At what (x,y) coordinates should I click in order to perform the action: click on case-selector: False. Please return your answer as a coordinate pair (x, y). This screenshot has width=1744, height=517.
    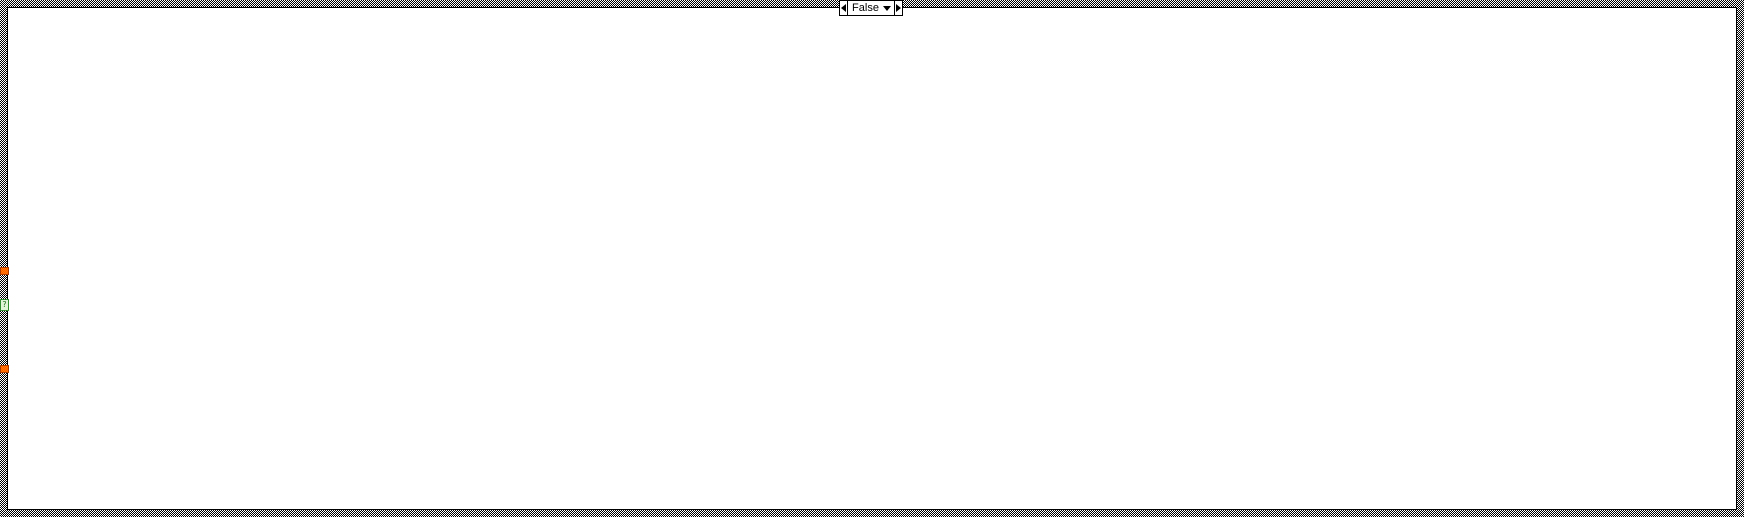
    Looking at the image, I should click on (871, 8).